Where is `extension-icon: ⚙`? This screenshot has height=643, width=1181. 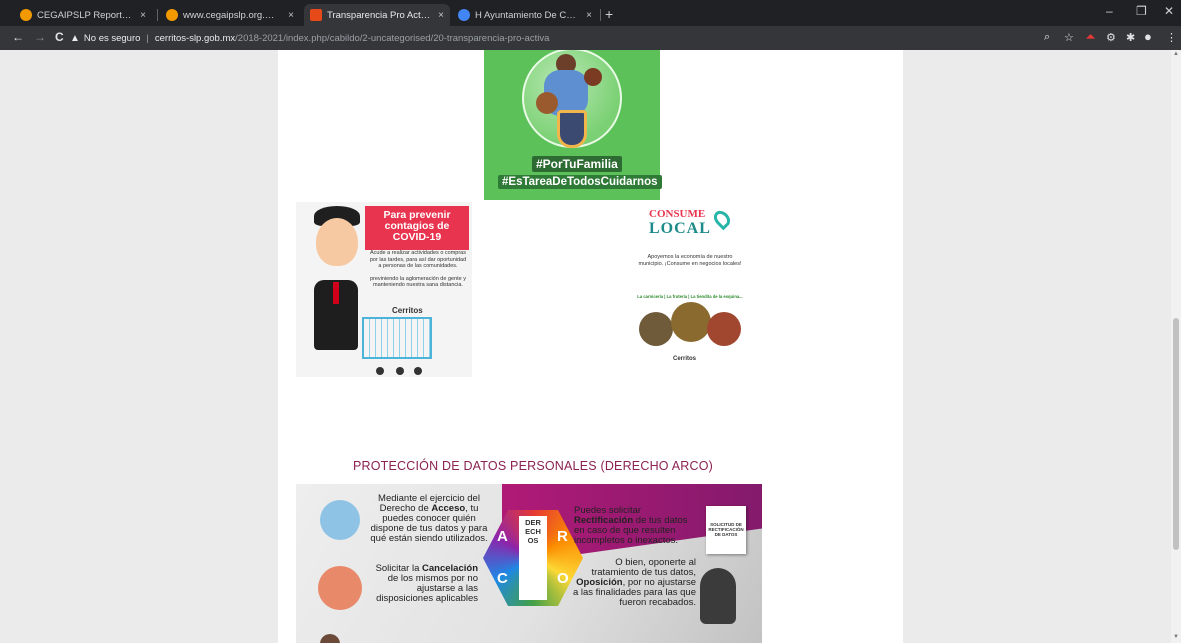
extension-icon: ⚙ is located at coordinates (1111, 37).